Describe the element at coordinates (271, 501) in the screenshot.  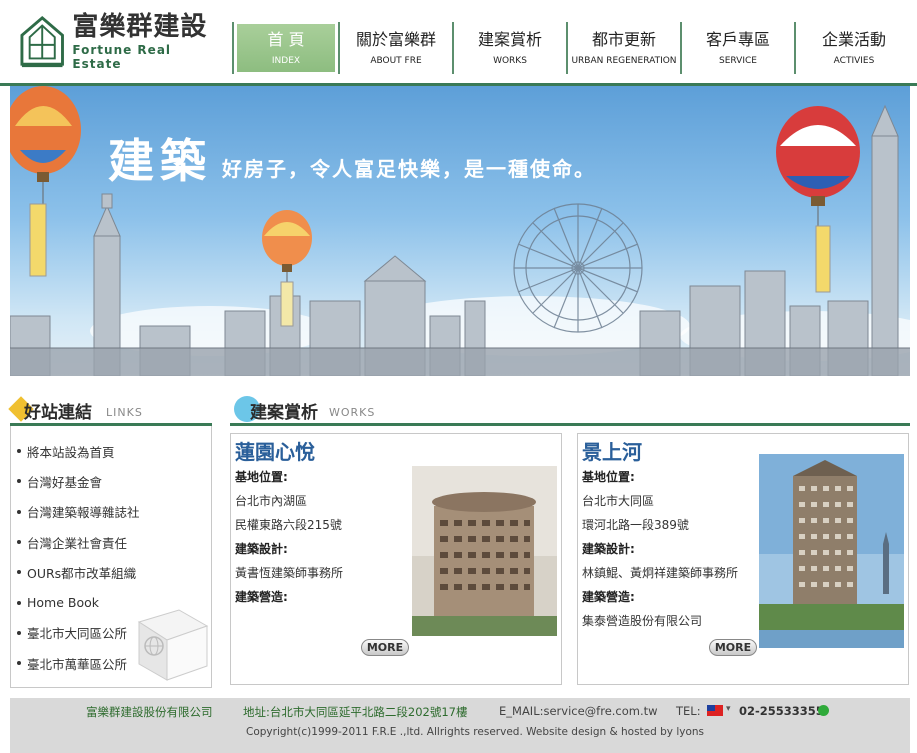
I see `site-district: 台北市內湖區` at that location.